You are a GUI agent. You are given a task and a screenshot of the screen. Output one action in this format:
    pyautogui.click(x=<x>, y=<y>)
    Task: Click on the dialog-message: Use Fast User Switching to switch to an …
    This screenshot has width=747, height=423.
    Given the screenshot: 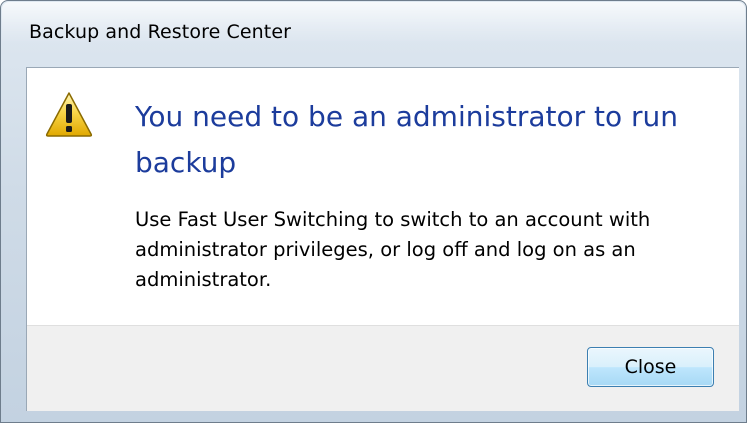 What is the action you would take?
    pyautogui.click(x=393, y=249)
    